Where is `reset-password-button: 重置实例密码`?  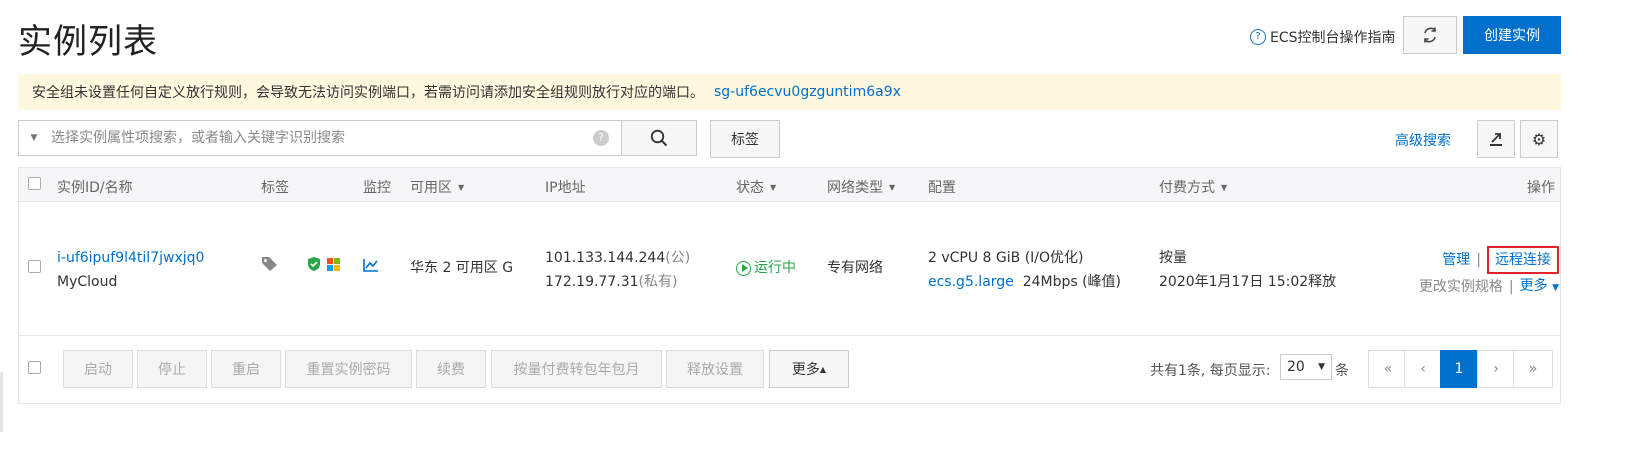 reset-password-button: 重置实例密码 is located at coordinates (348, 369).